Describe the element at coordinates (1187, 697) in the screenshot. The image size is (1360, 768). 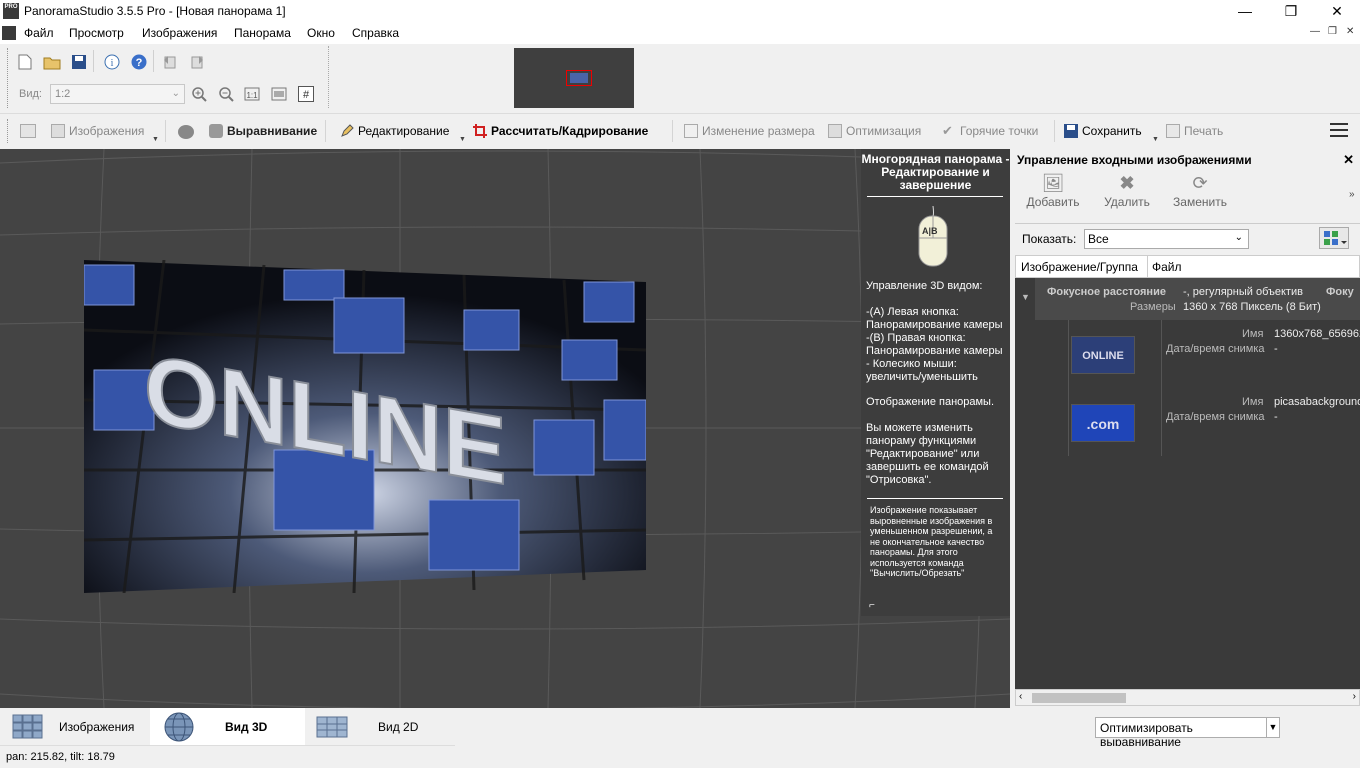
I see `horizontal-scrollbar: ‹ ›` at that location.